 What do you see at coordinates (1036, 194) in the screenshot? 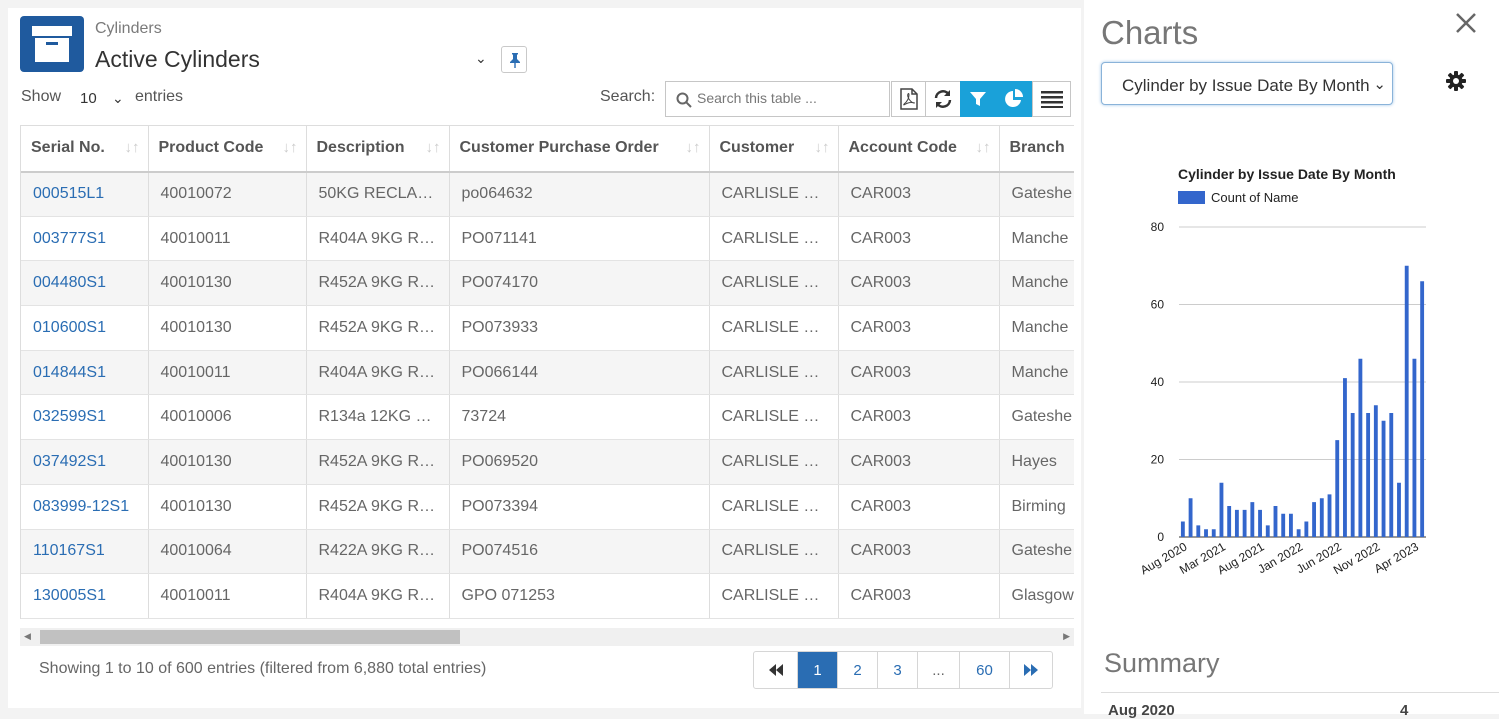
I see `table-cell: Gateshe` at bounding box center [1036, 194].